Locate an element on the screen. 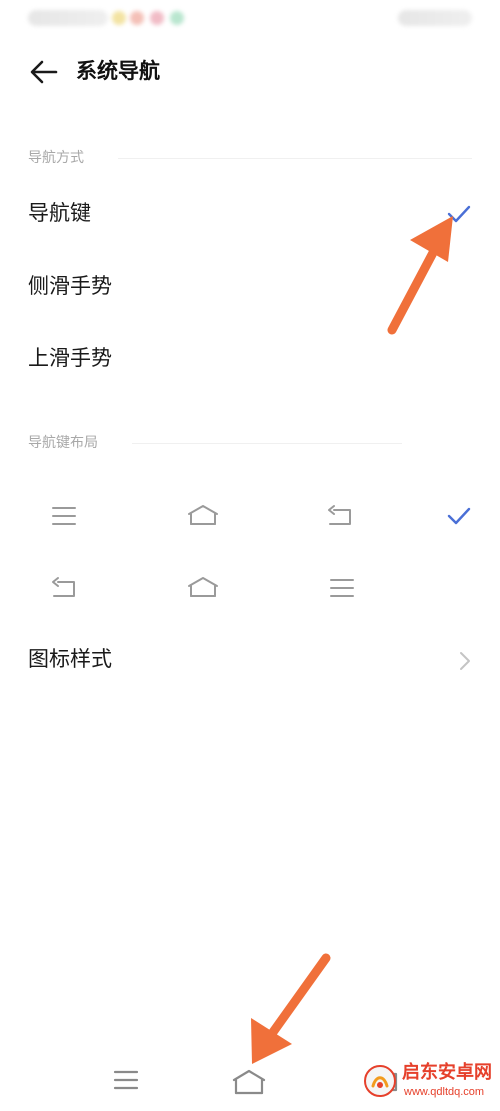 The image size is (500, 1111). option-label: 导航键 is located at coordinates (59, 213).